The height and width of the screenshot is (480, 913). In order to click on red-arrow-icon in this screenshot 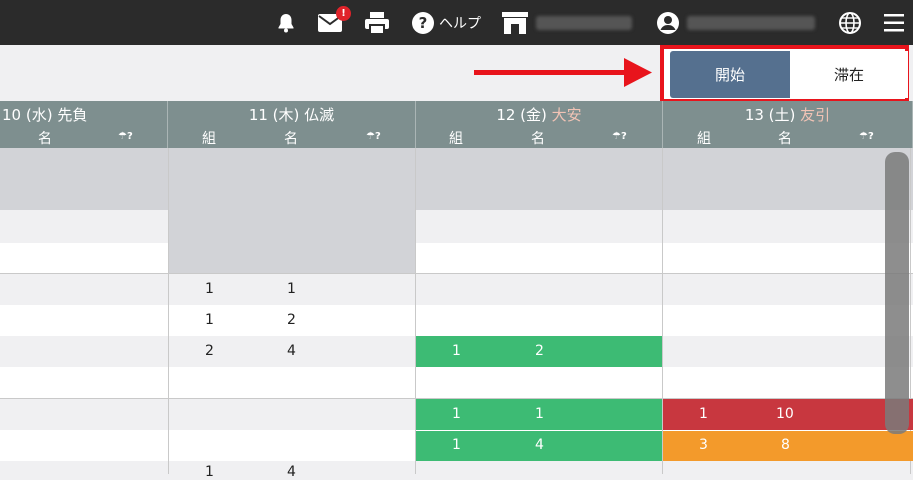, I will do `click(563, 72)`.